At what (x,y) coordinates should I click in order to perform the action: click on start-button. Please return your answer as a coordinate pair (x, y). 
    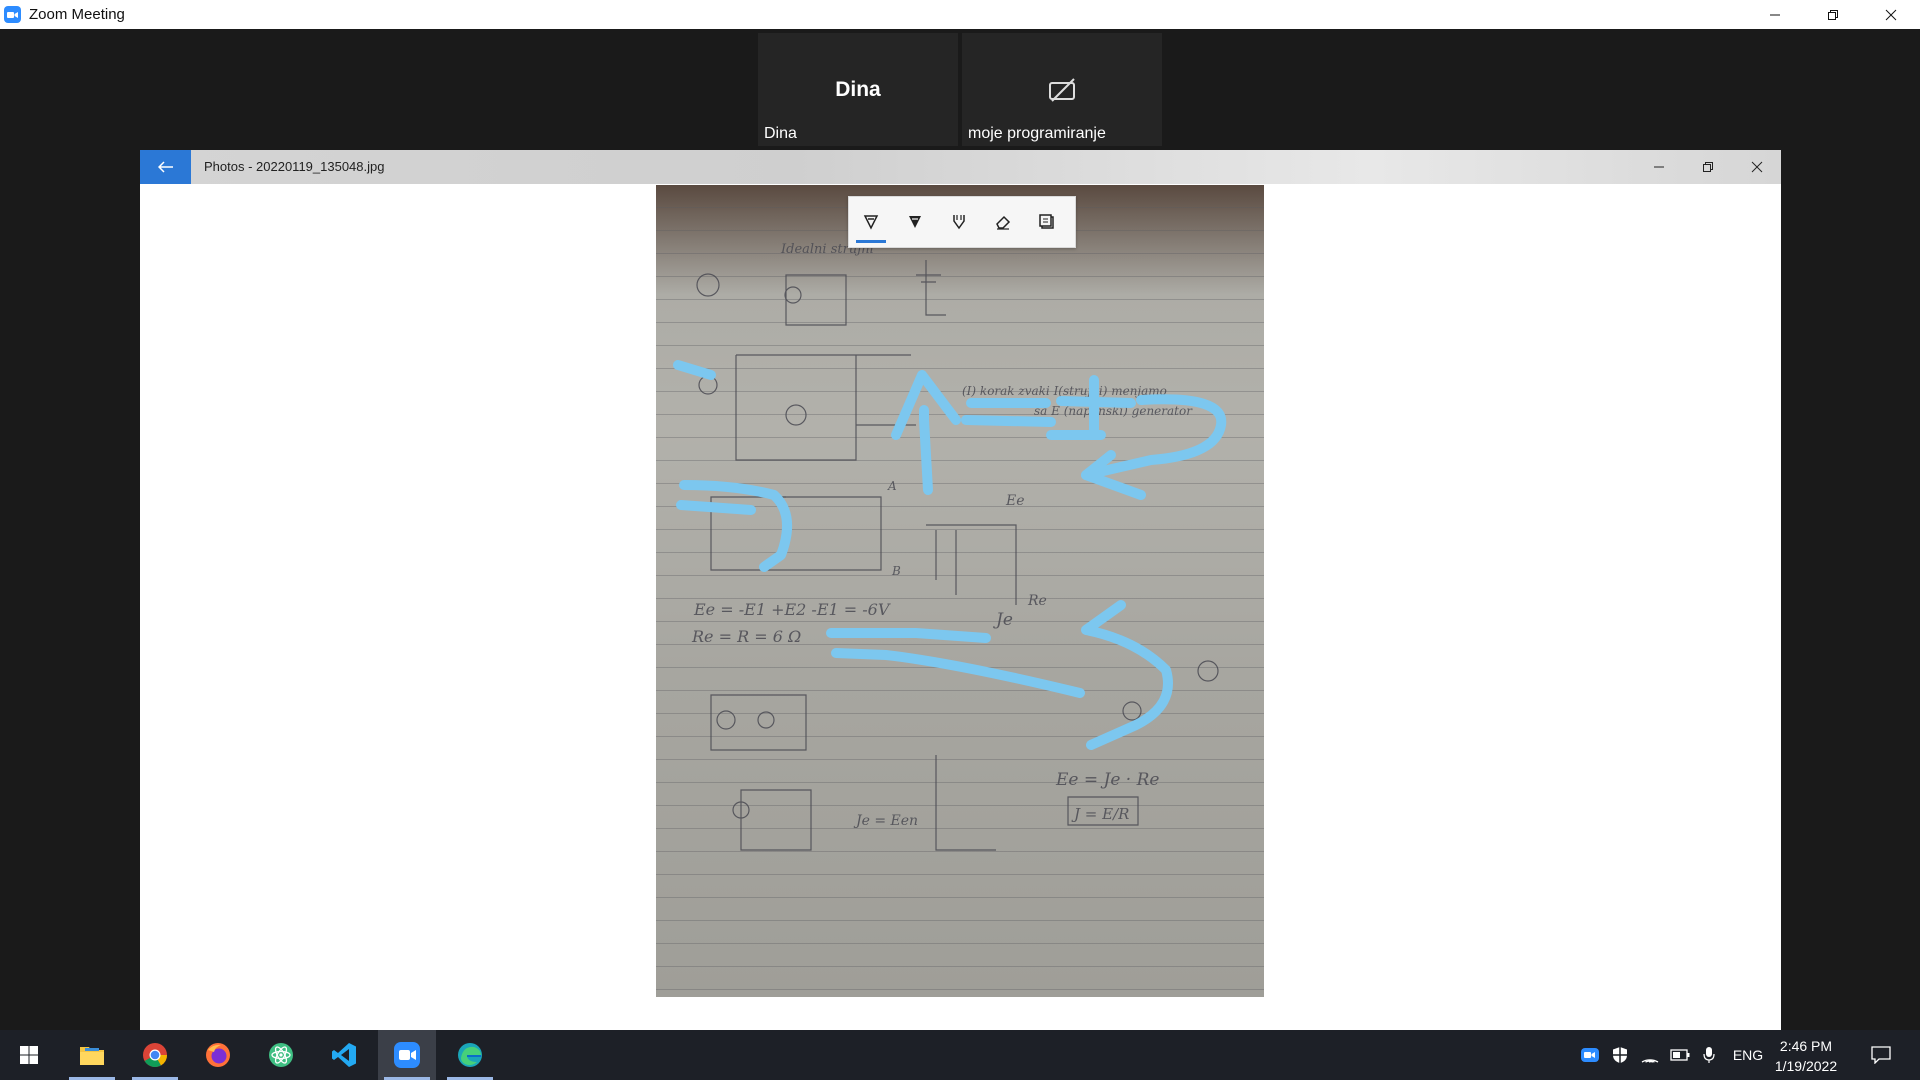
    Looking at the image, I should click on (29, 1055).